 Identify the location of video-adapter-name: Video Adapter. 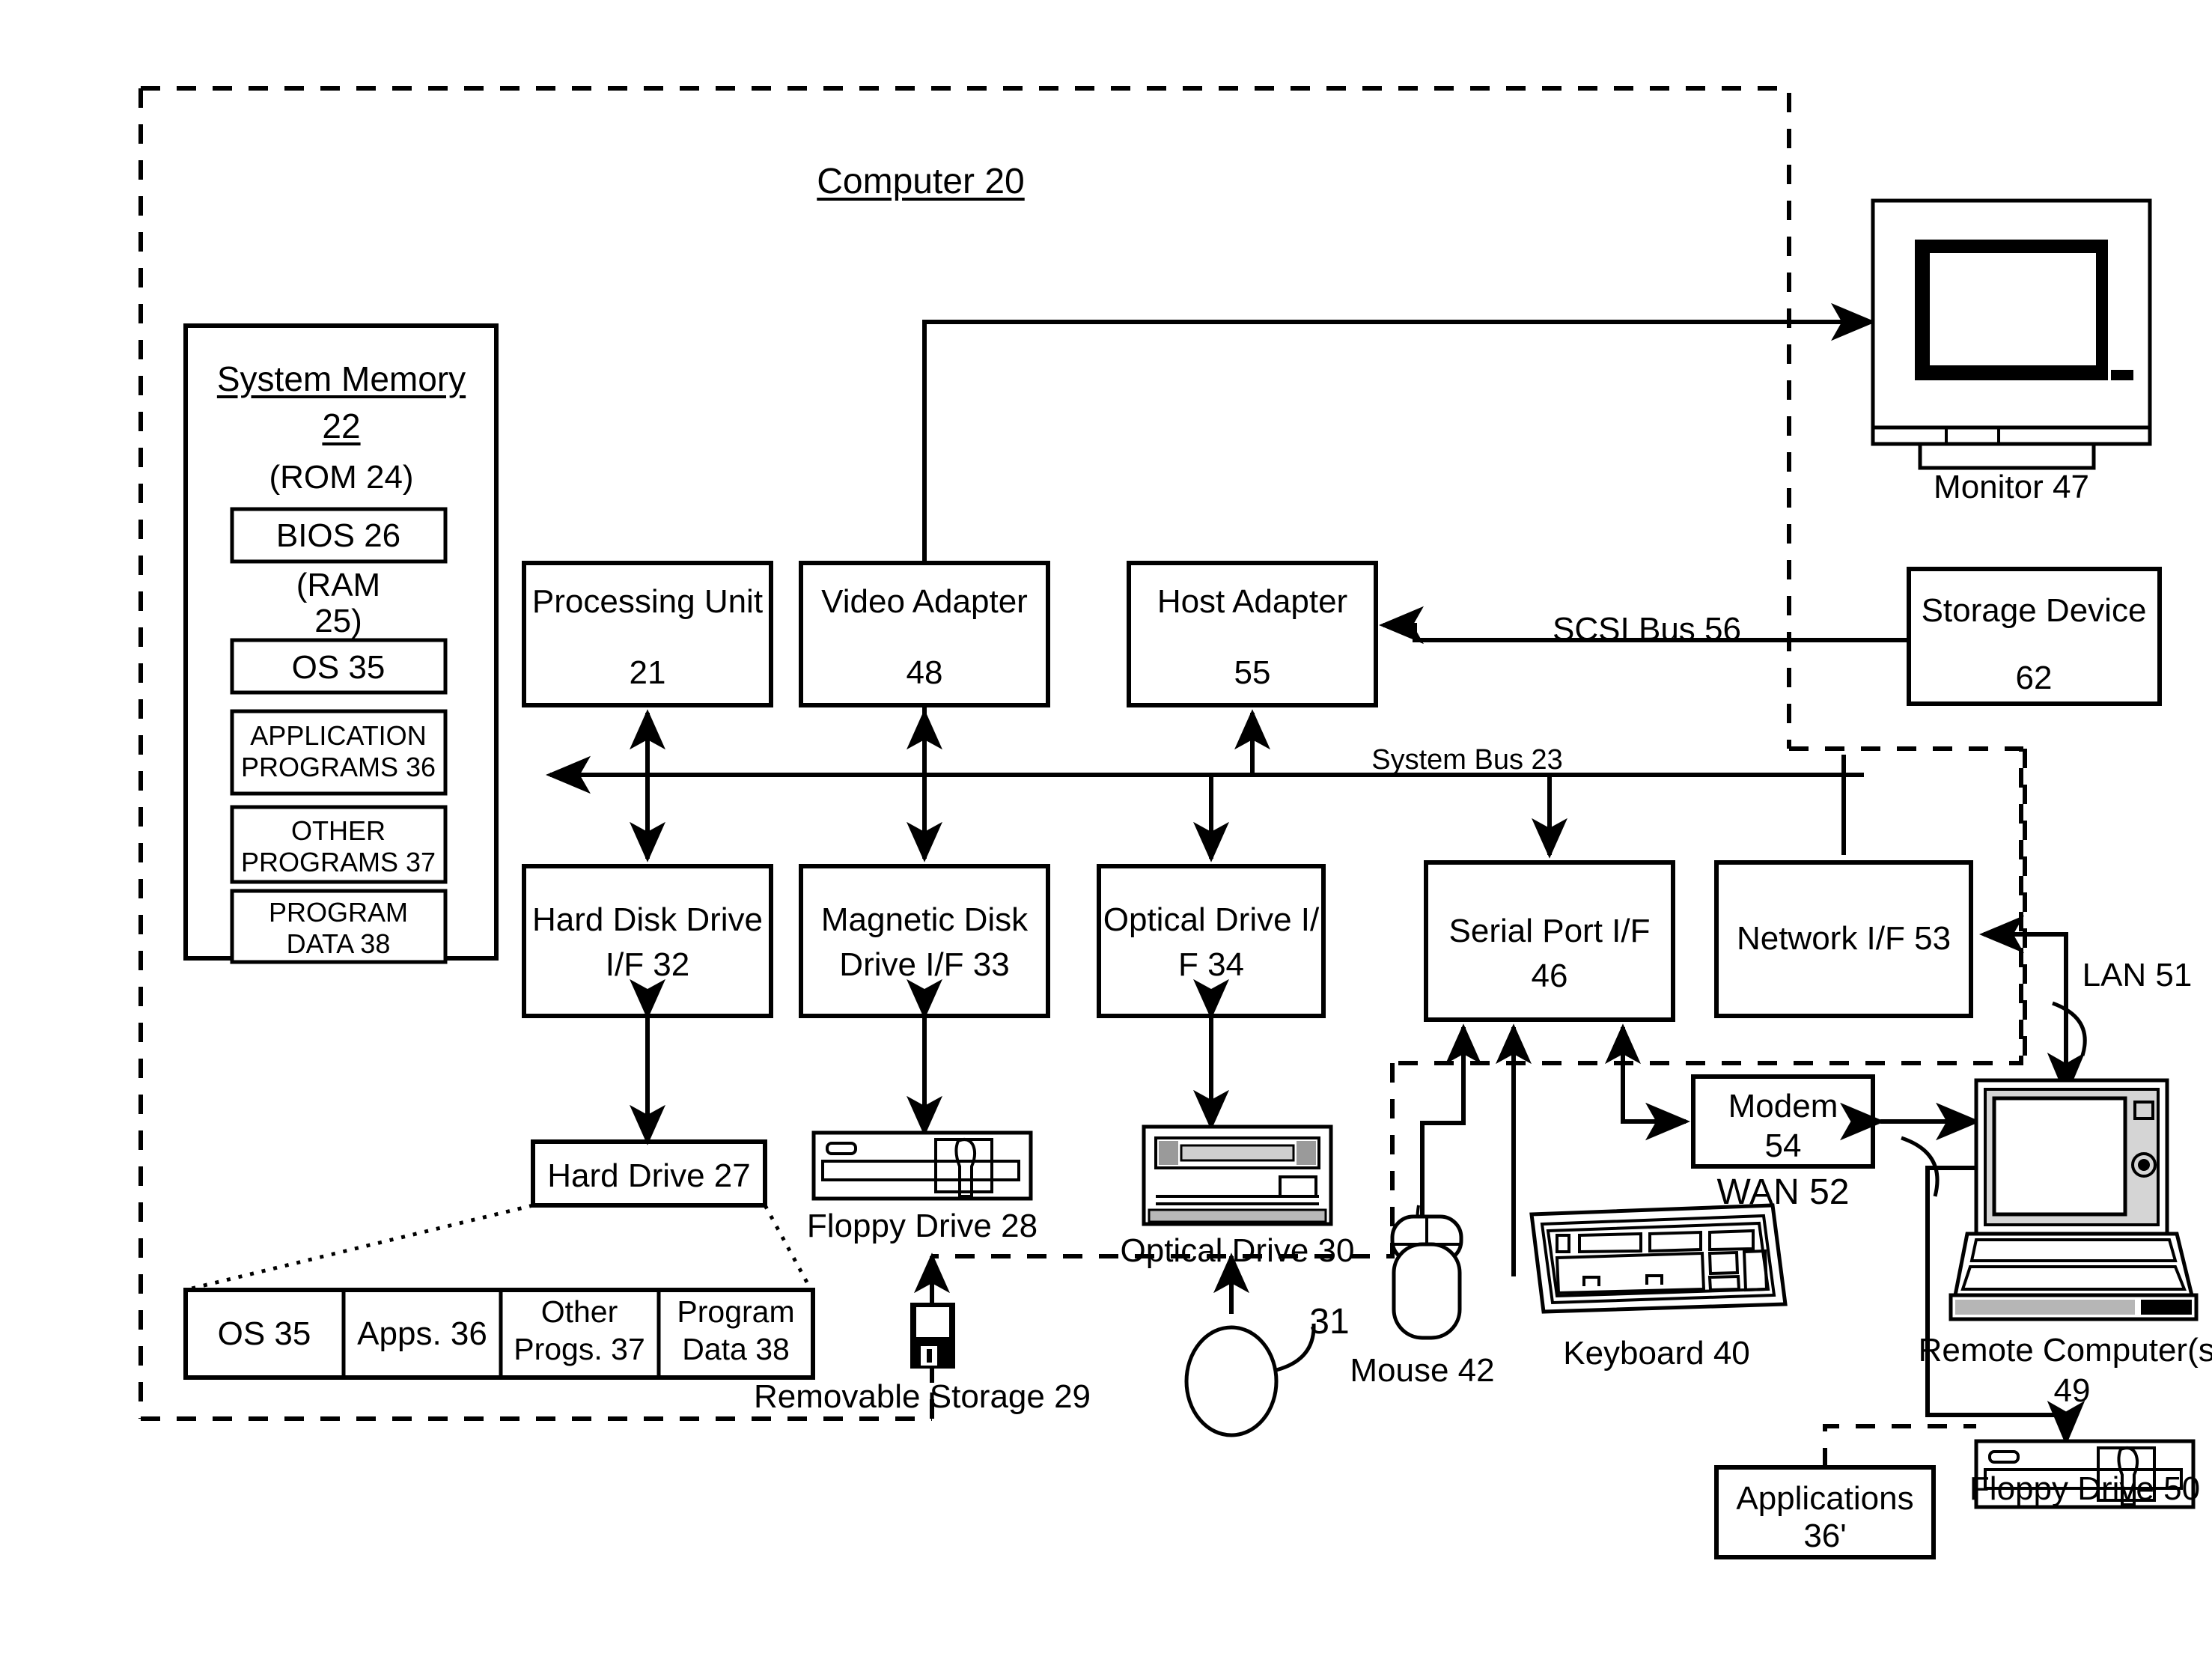
(925, 601).